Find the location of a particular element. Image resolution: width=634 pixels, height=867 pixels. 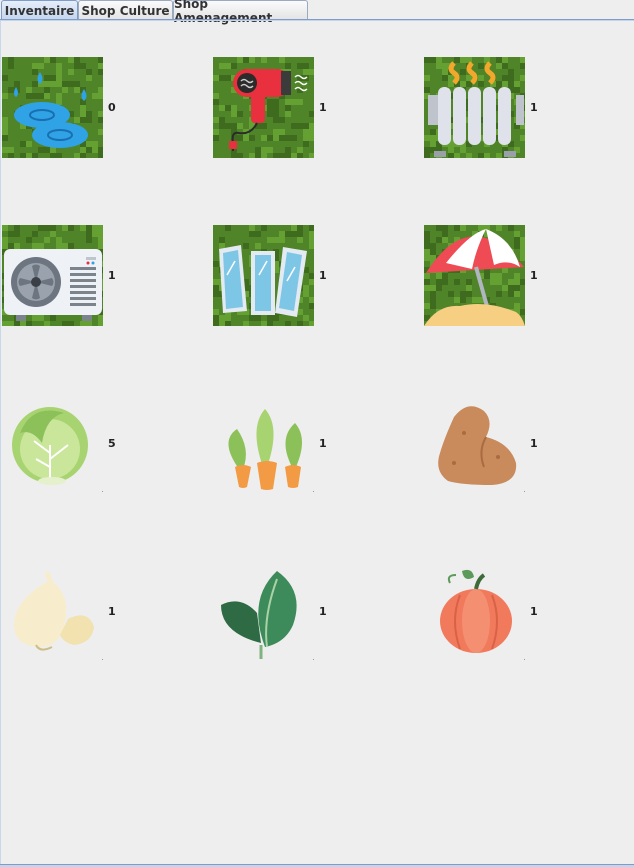

glass-panels-icon is located at coordinates (263, 275).